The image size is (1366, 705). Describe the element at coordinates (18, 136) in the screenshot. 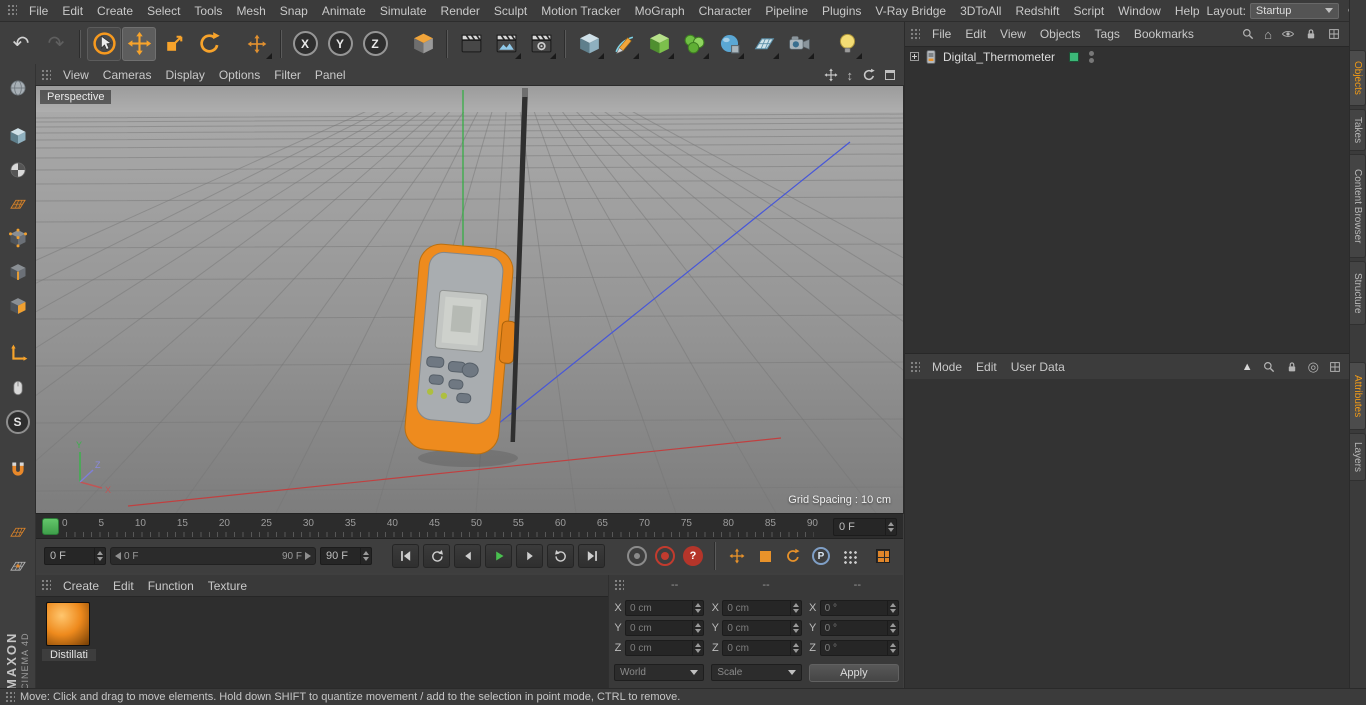

I see `model-mode-button` at that location.